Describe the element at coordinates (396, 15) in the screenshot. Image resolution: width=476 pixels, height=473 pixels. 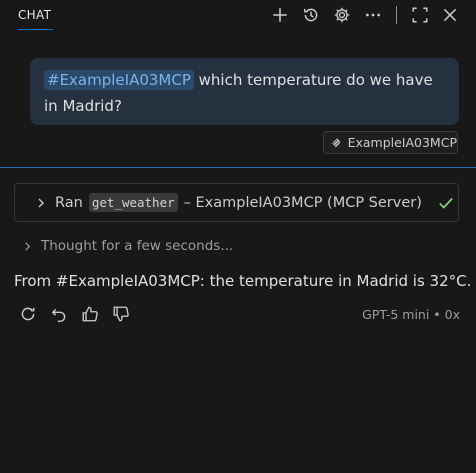
I see `toolbar-separator` at that location.